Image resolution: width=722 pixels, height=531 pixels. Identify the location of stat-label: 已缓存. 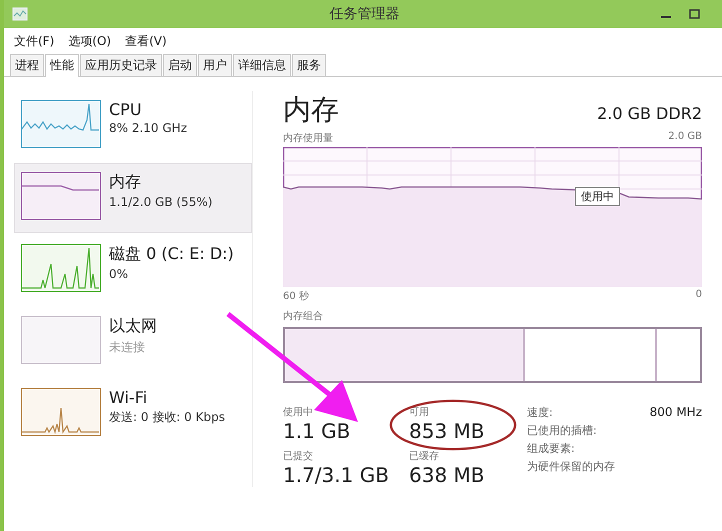
(424, 456).